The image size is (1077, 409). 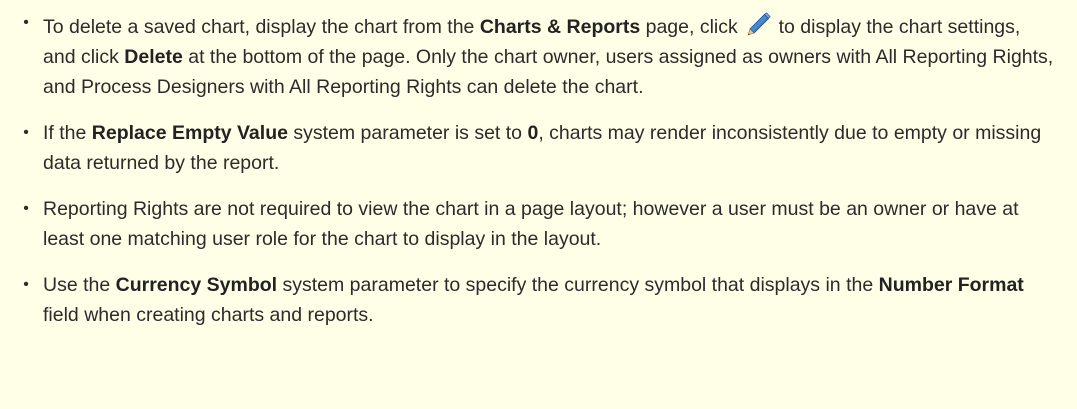 What do you see at coordinates (67, 133) in the screenshot?
I see `note-text: If the` at bounding box center [67, 133].